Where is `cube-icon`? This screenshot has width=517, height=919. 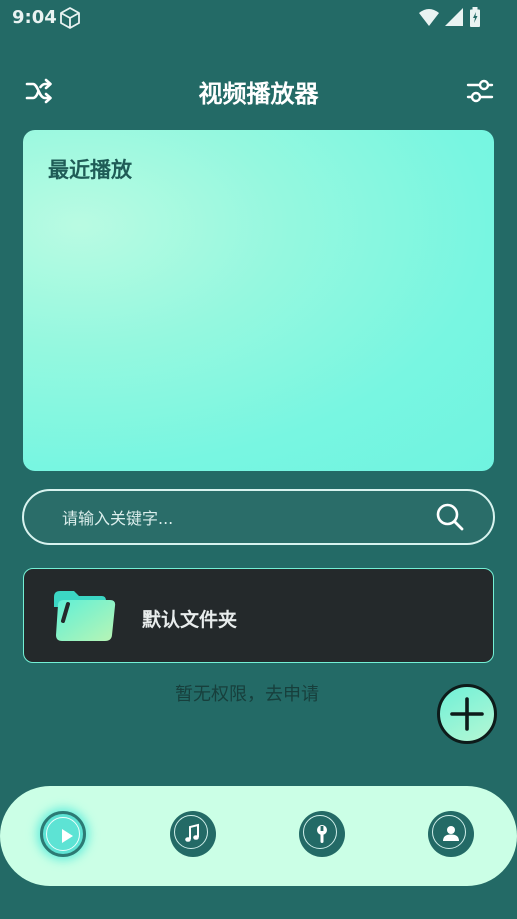 cube-icon is located at coordinates (70, 18).